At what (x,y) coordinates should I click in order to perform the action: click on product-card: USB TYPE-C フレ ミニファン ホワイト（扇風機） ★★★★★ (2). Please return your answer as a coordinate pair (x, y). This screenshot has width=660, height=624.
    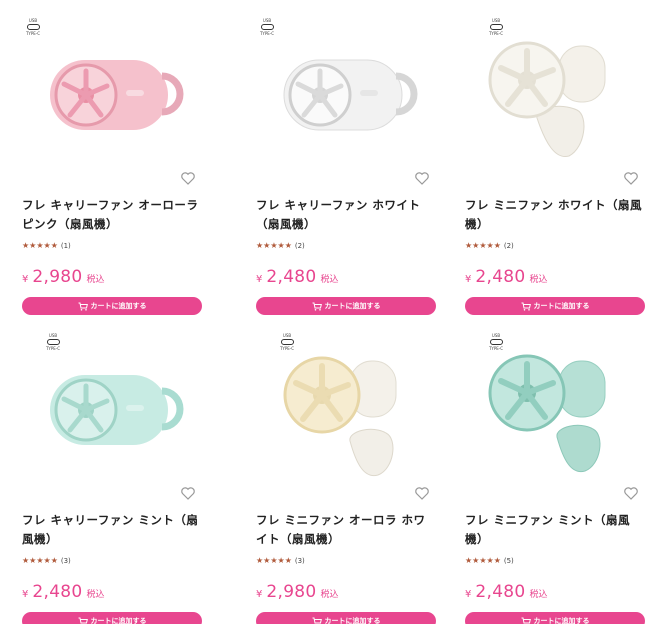
    Looking at the image, I should click on (555, 166).